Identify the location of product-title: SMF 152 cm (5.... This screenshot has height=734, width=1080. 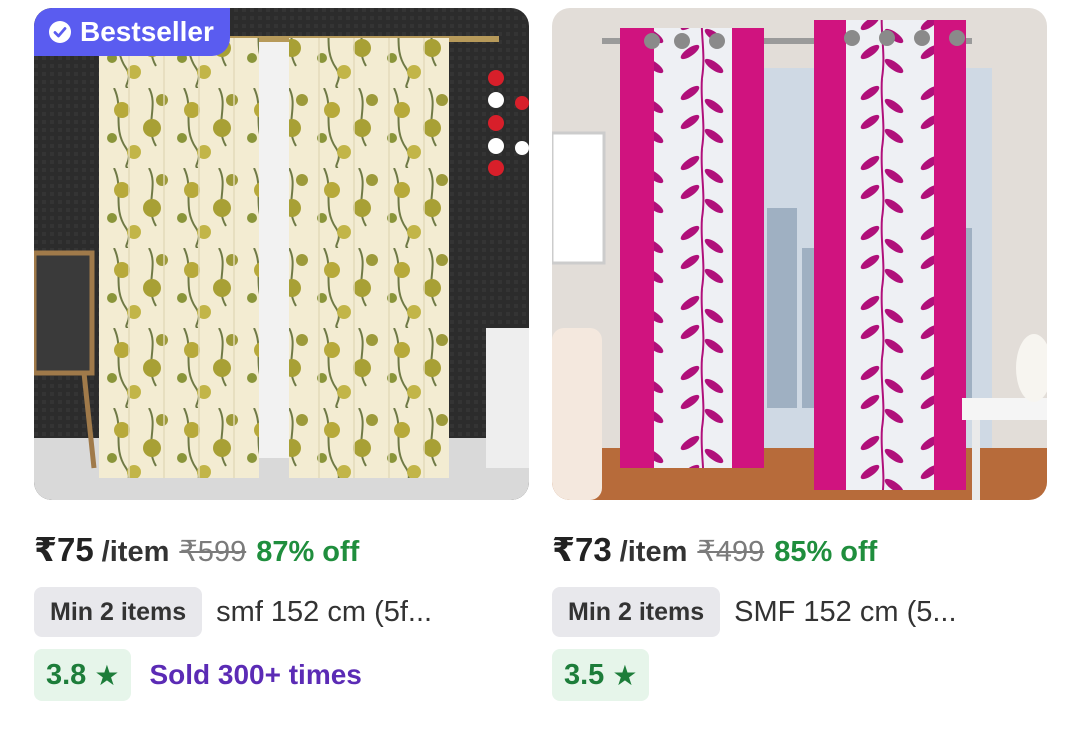
(845, 612).